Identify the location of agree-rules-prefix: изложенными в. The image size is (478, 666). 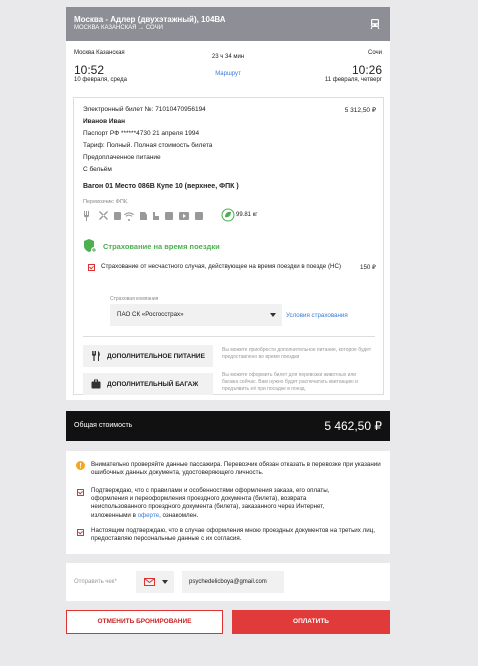
(114, 515).